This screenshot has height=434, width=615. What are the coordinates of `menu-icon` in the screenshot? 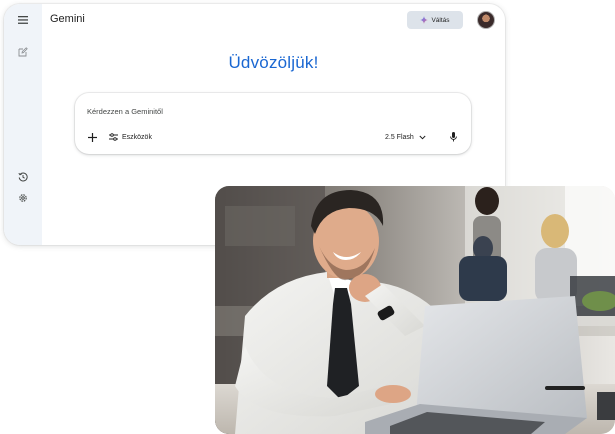 It's located at (23, 20).